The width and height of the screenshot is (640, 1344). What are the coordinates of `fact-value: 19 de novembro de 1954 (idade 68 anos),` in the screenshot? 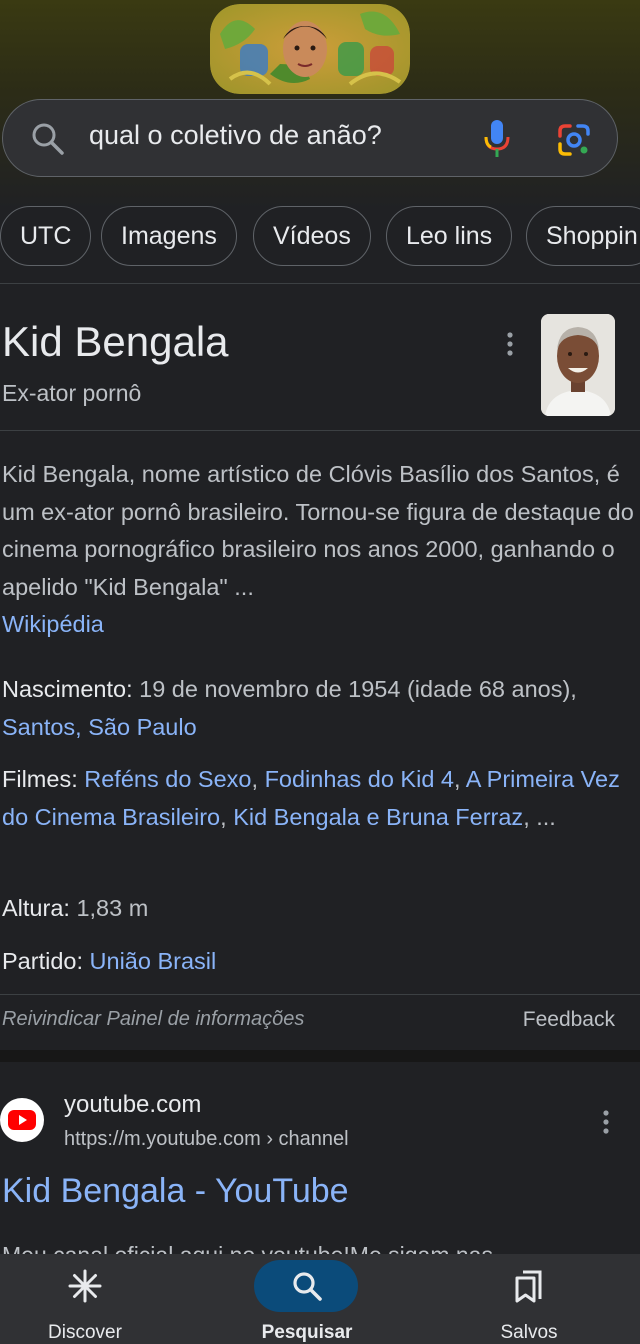 It's located at (354, 689).